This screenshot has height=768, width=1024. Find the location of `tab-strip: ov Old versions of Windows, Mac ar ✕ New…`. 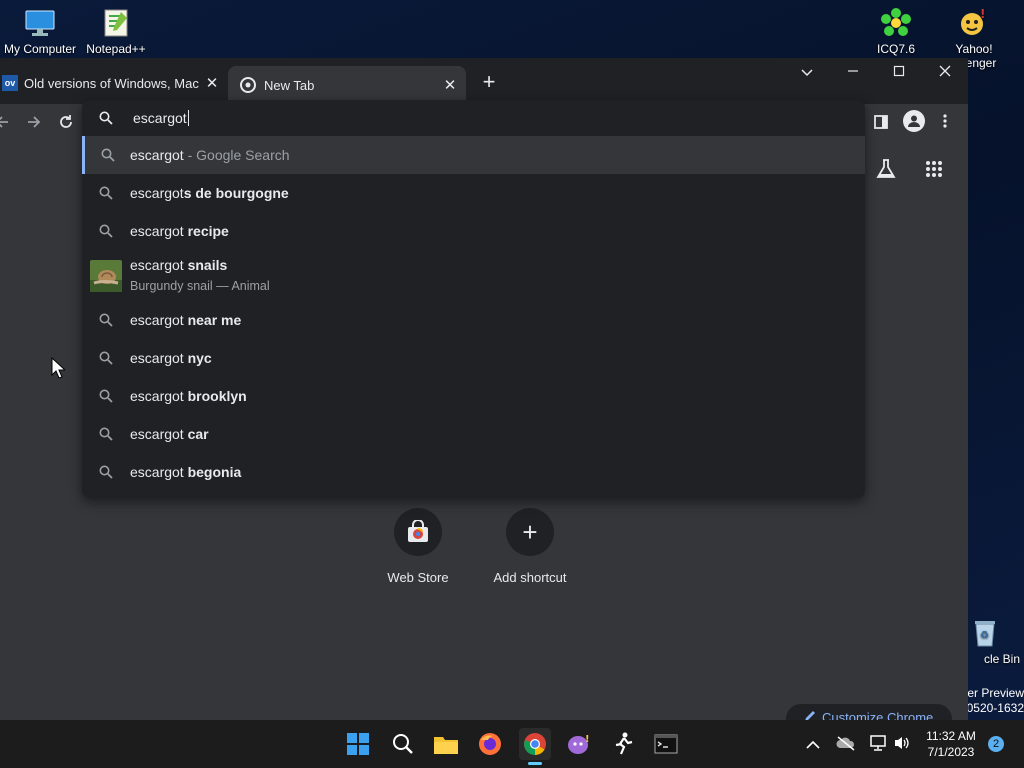

tab-strip: ov Old versions of Windows, Mac ar ✕ New… is located at coordinates (484, 81).